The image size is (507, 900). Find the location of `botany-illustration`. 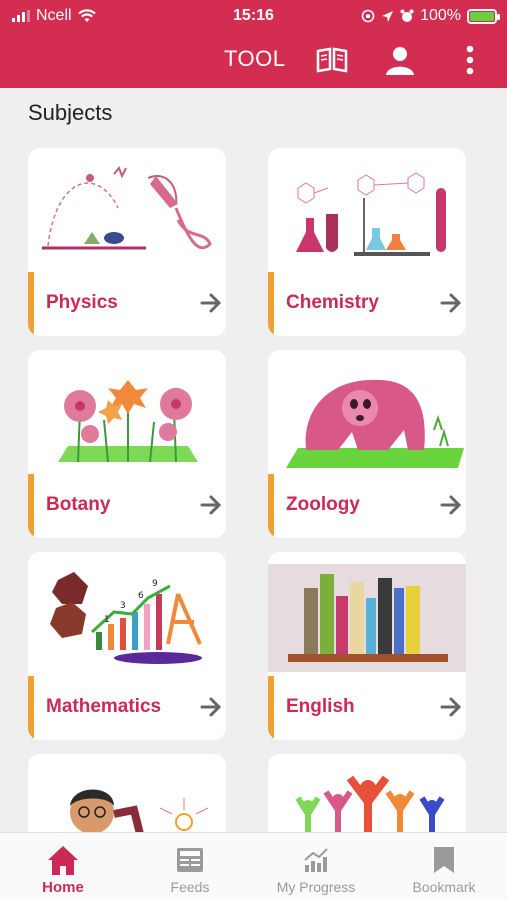

botany-illustration is located at coordinates (128, 421).